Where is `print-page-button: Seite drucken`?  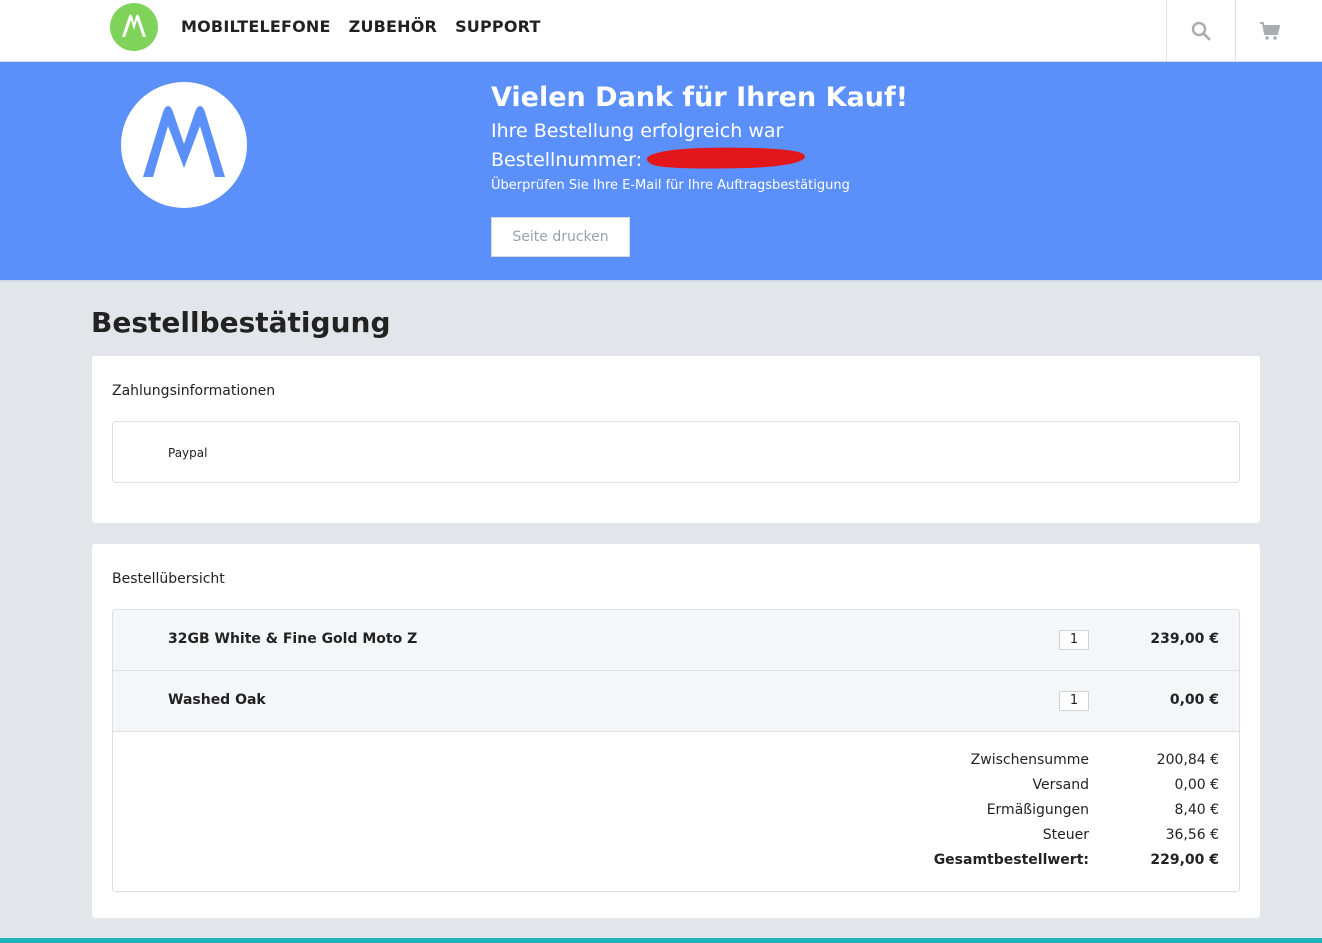
print-page-button: Seite drucken is located at coordinates (560, 237).